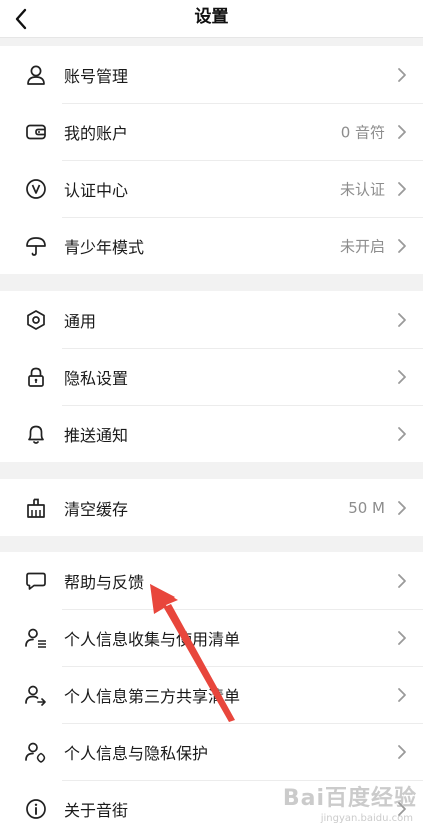 Image resolution: width=423 pixels, height=837 pixels. I want to click on settings-group-3: 清空缓存 50 M, so click(211, 507).